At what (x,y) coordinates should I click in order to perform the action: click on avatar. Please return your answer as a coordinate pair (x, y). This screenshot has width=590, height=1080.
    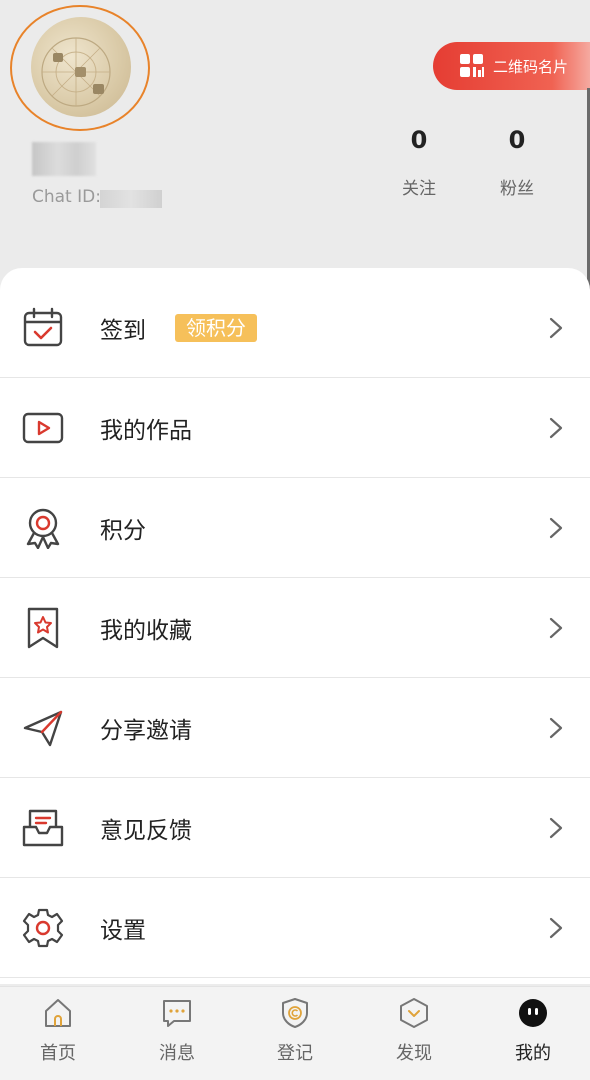
    Looking at the image, I should click on (81, 67).